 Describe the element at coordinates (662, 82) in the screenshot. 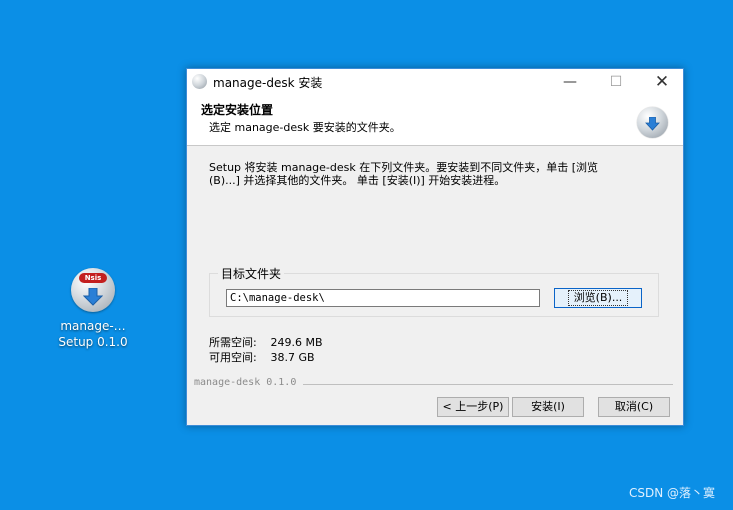

I see `close-button: ✕` at that location.